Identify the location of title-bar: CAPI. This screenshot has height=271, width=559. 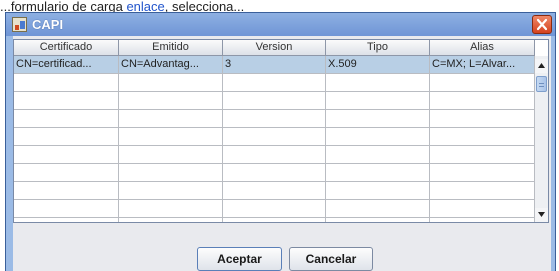
(280, 24).